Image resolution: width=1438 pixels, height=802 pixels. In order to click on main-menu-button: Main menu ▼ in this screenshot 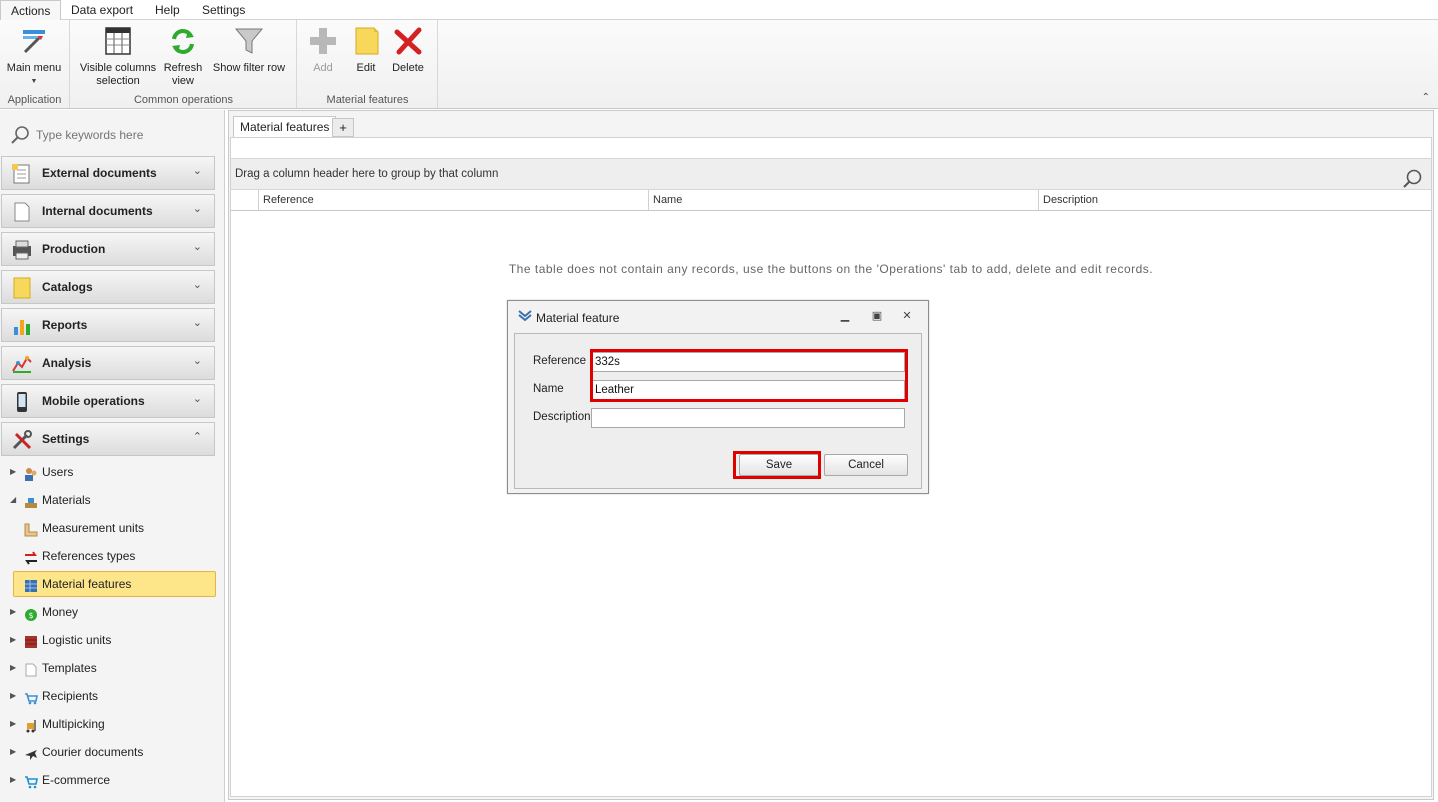, I will do `click(34, 56)`.